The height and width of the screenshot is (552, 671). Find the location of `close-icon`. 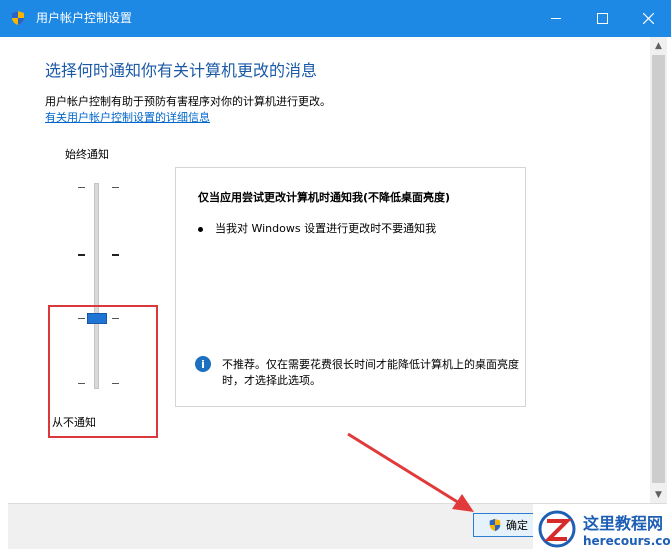

close-icon is located at coordinates (648, 18).